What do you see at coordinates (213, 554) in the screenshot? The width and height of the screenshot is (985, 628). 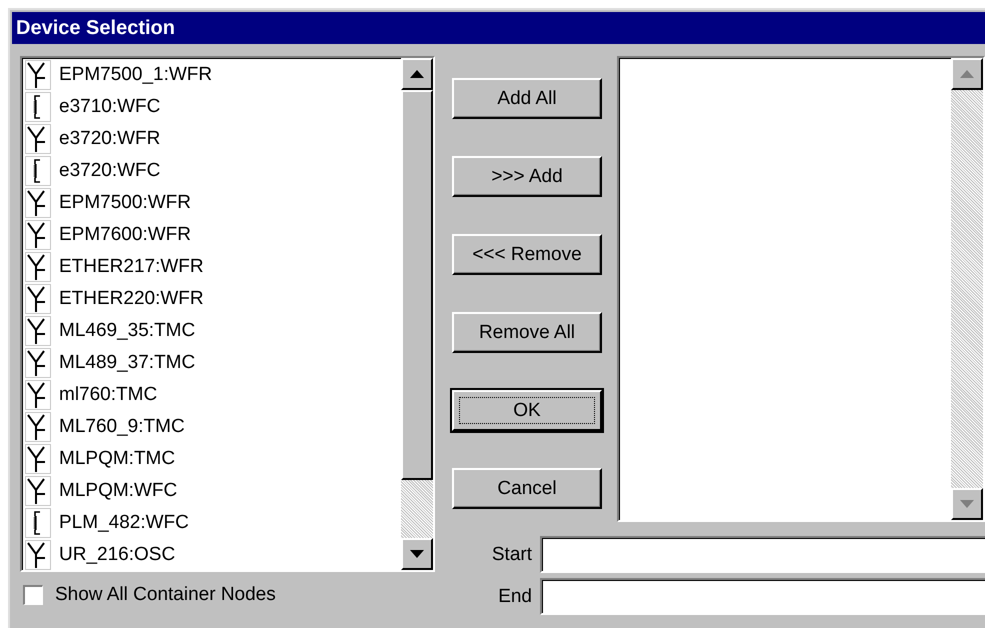 I see `device-list-item: UR_216:OSC` at bounding box center [213, 554].